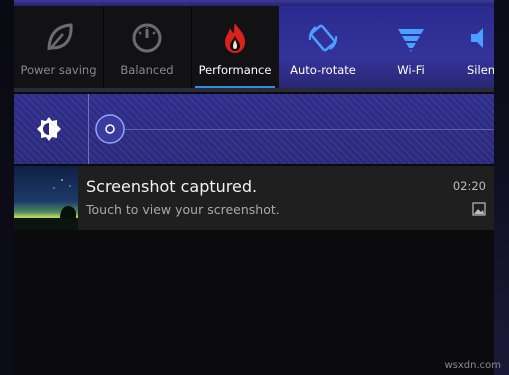 The width and height of the screenshot is (509, 375). What do you see at coordinates (110, 129) in the screenshot?
I see `brightness-slider-thumb` at bounding box center [110, 129].